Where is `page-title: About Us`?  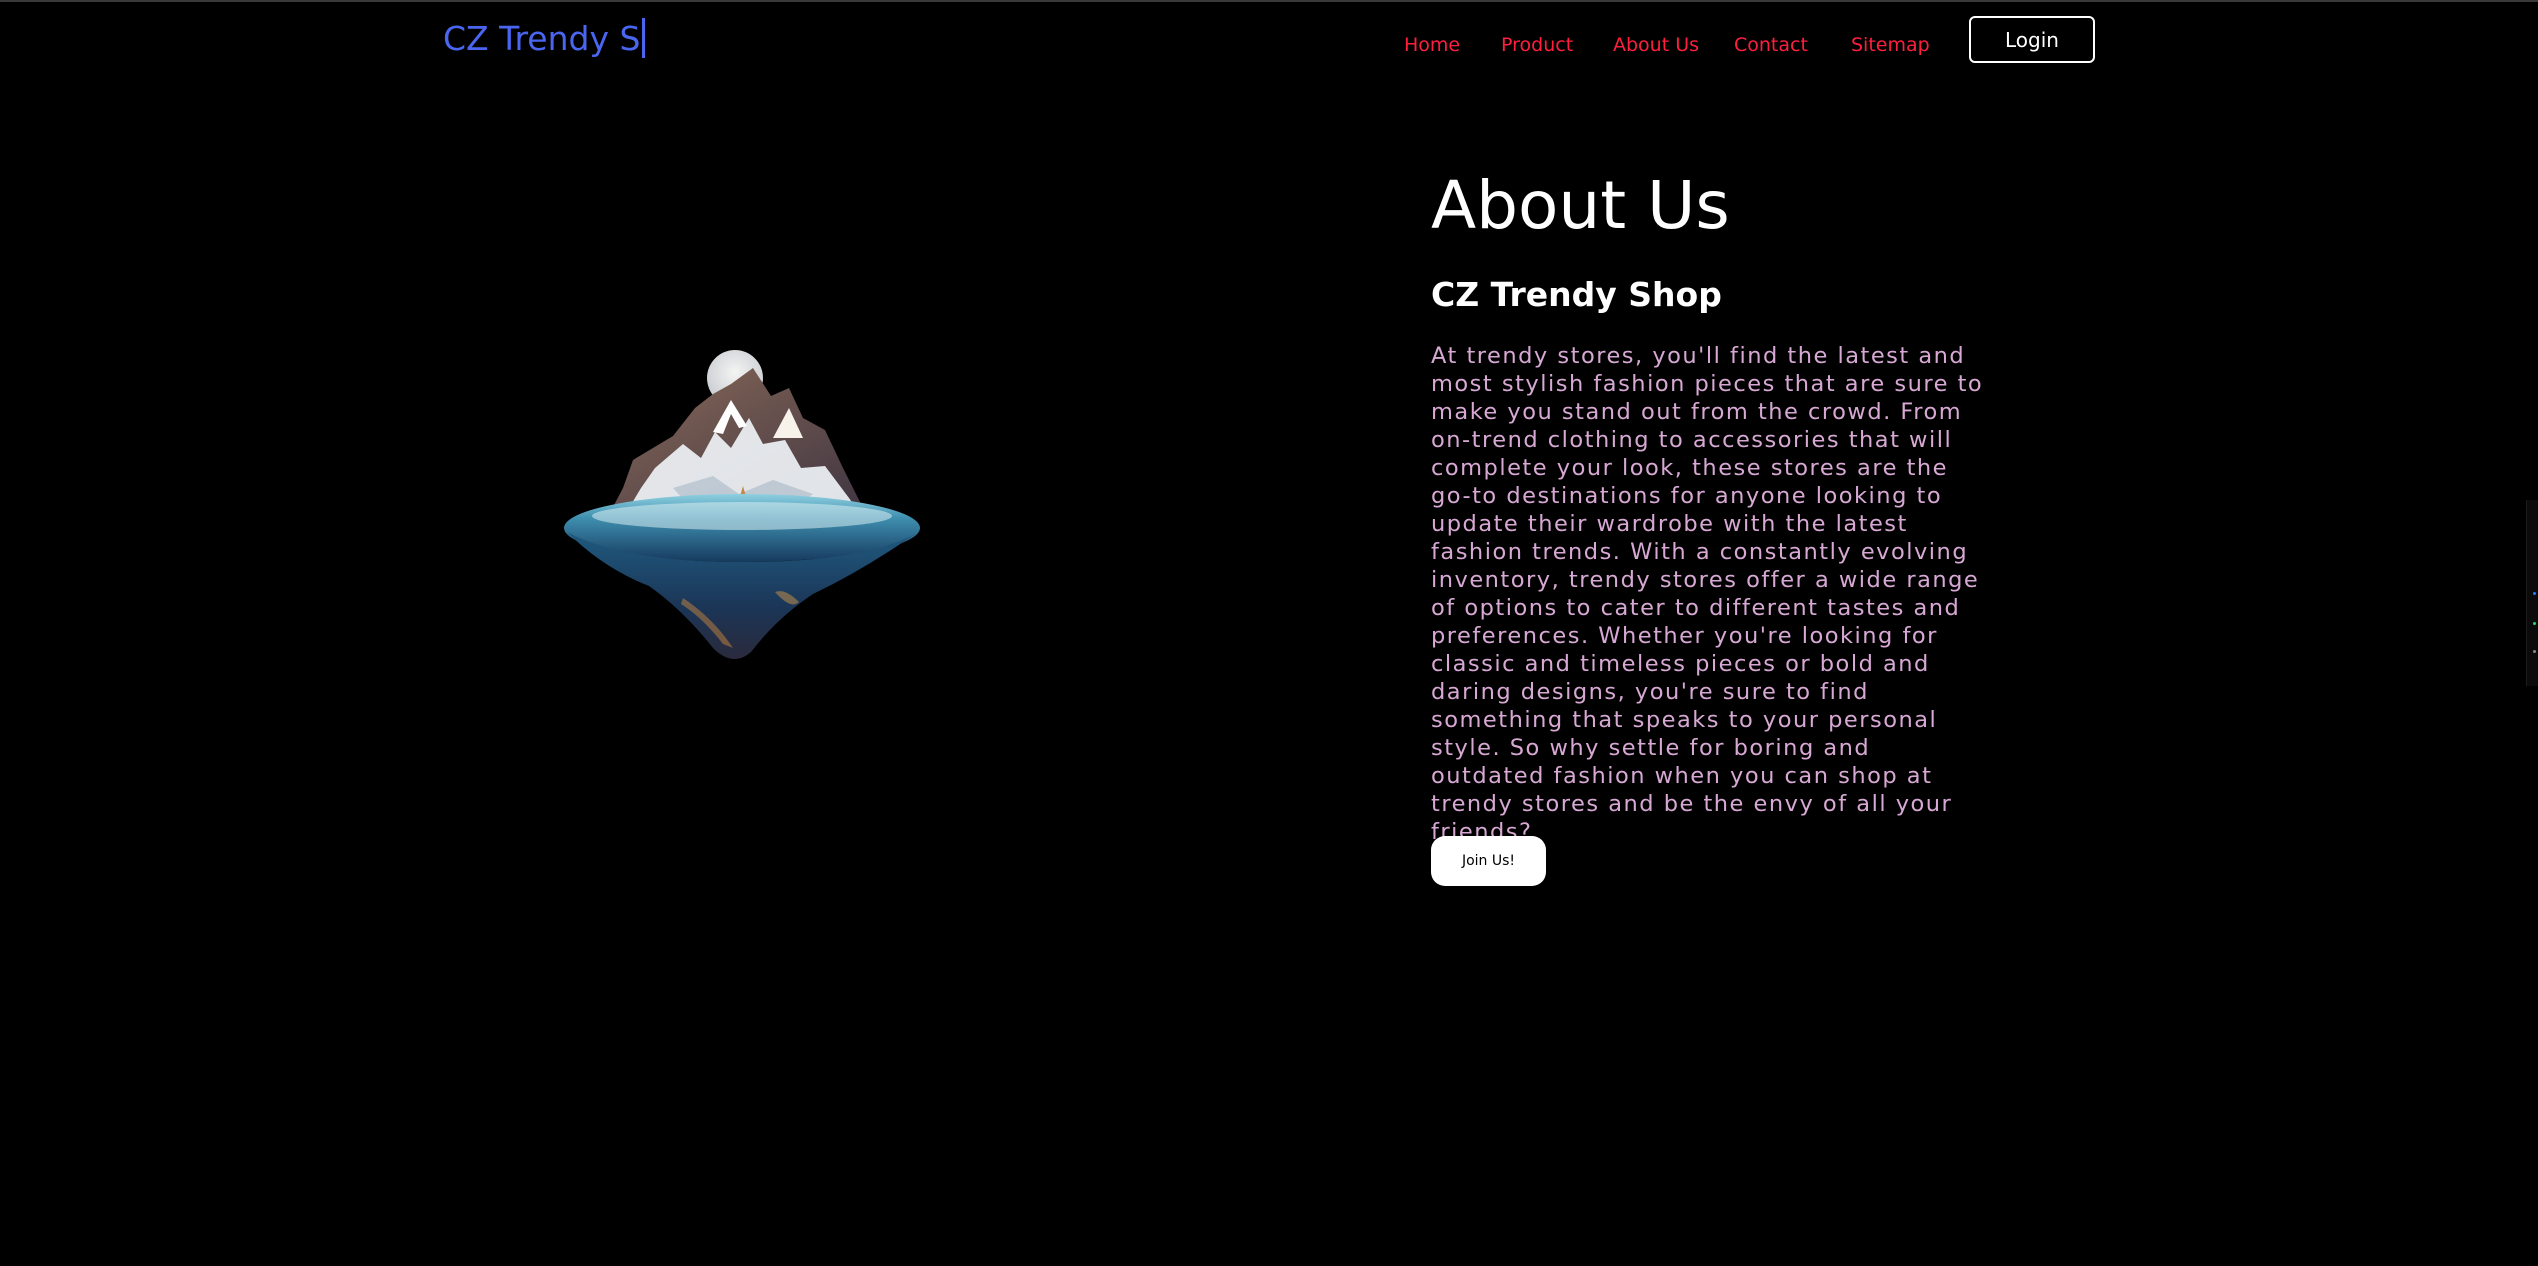 page-title: About Us is located at coordinates (1580, 205).